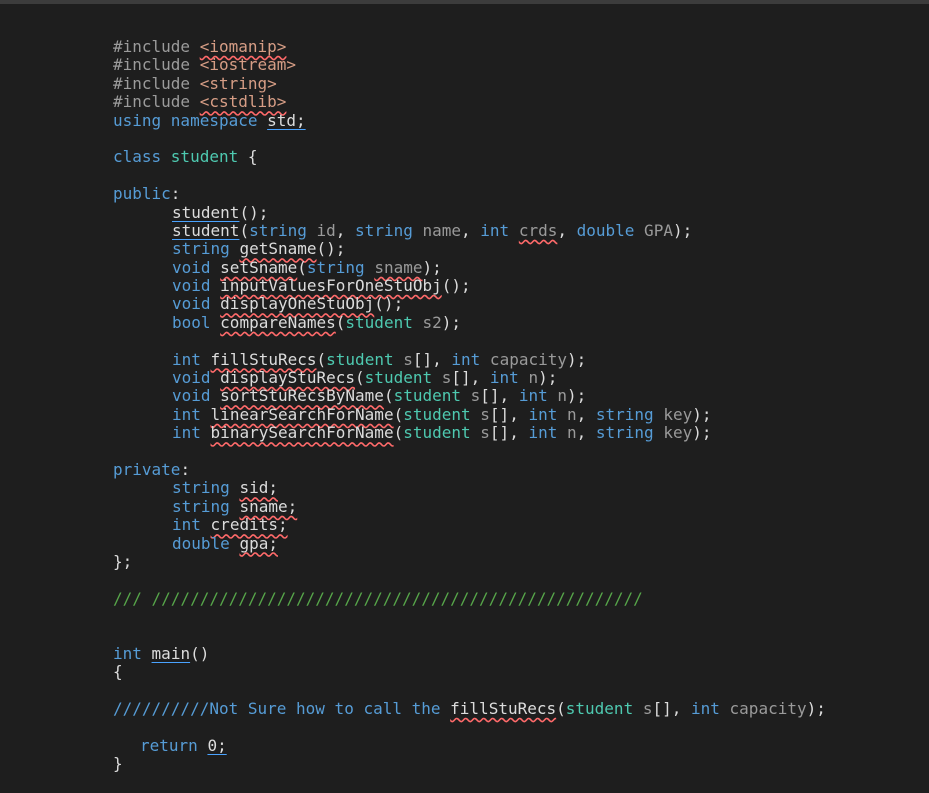  What do you see at coordinates (469, 120) in the screenshot?
I see `code-line: using namespace std;` at bounding box center [469, 120].